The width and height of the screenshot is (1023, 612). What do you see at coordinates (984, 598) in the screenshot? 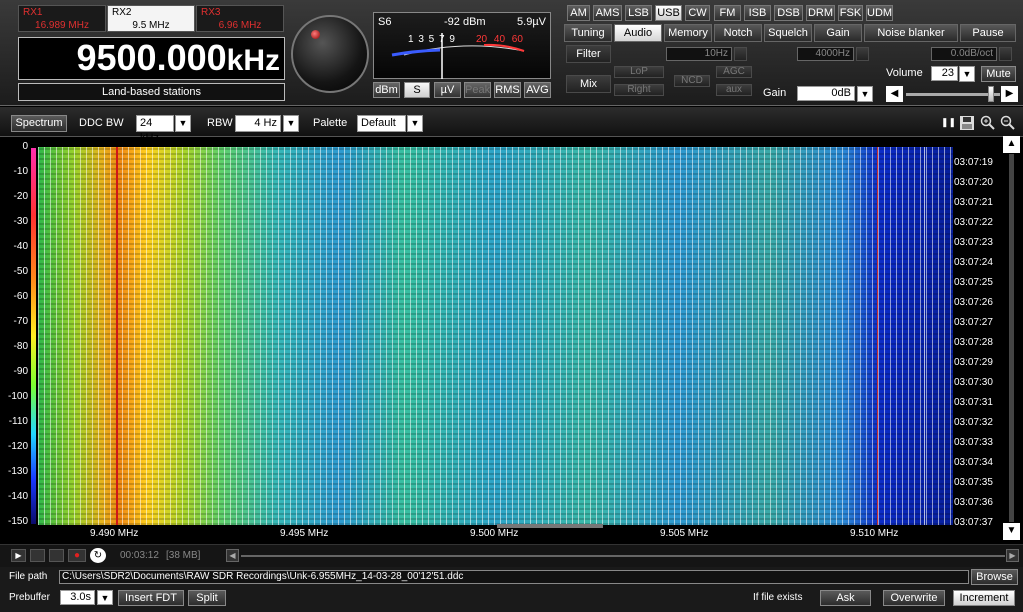
I see `increment-button: Increment` at bounding box center [984, 598].